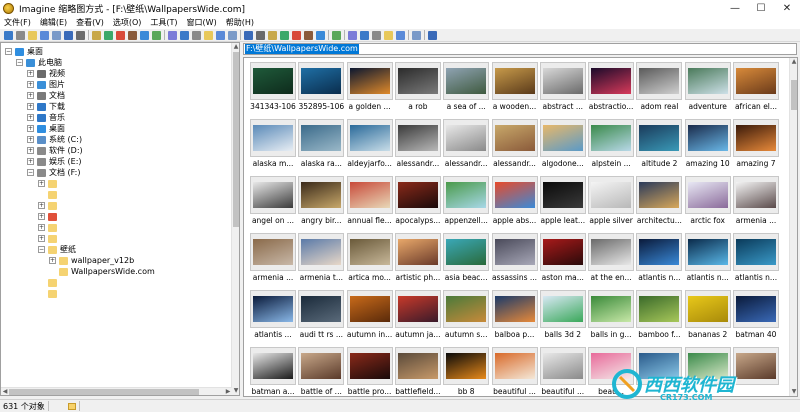  I want to click on scroll-up-arrow-icon: ▲, so click(793, 62).